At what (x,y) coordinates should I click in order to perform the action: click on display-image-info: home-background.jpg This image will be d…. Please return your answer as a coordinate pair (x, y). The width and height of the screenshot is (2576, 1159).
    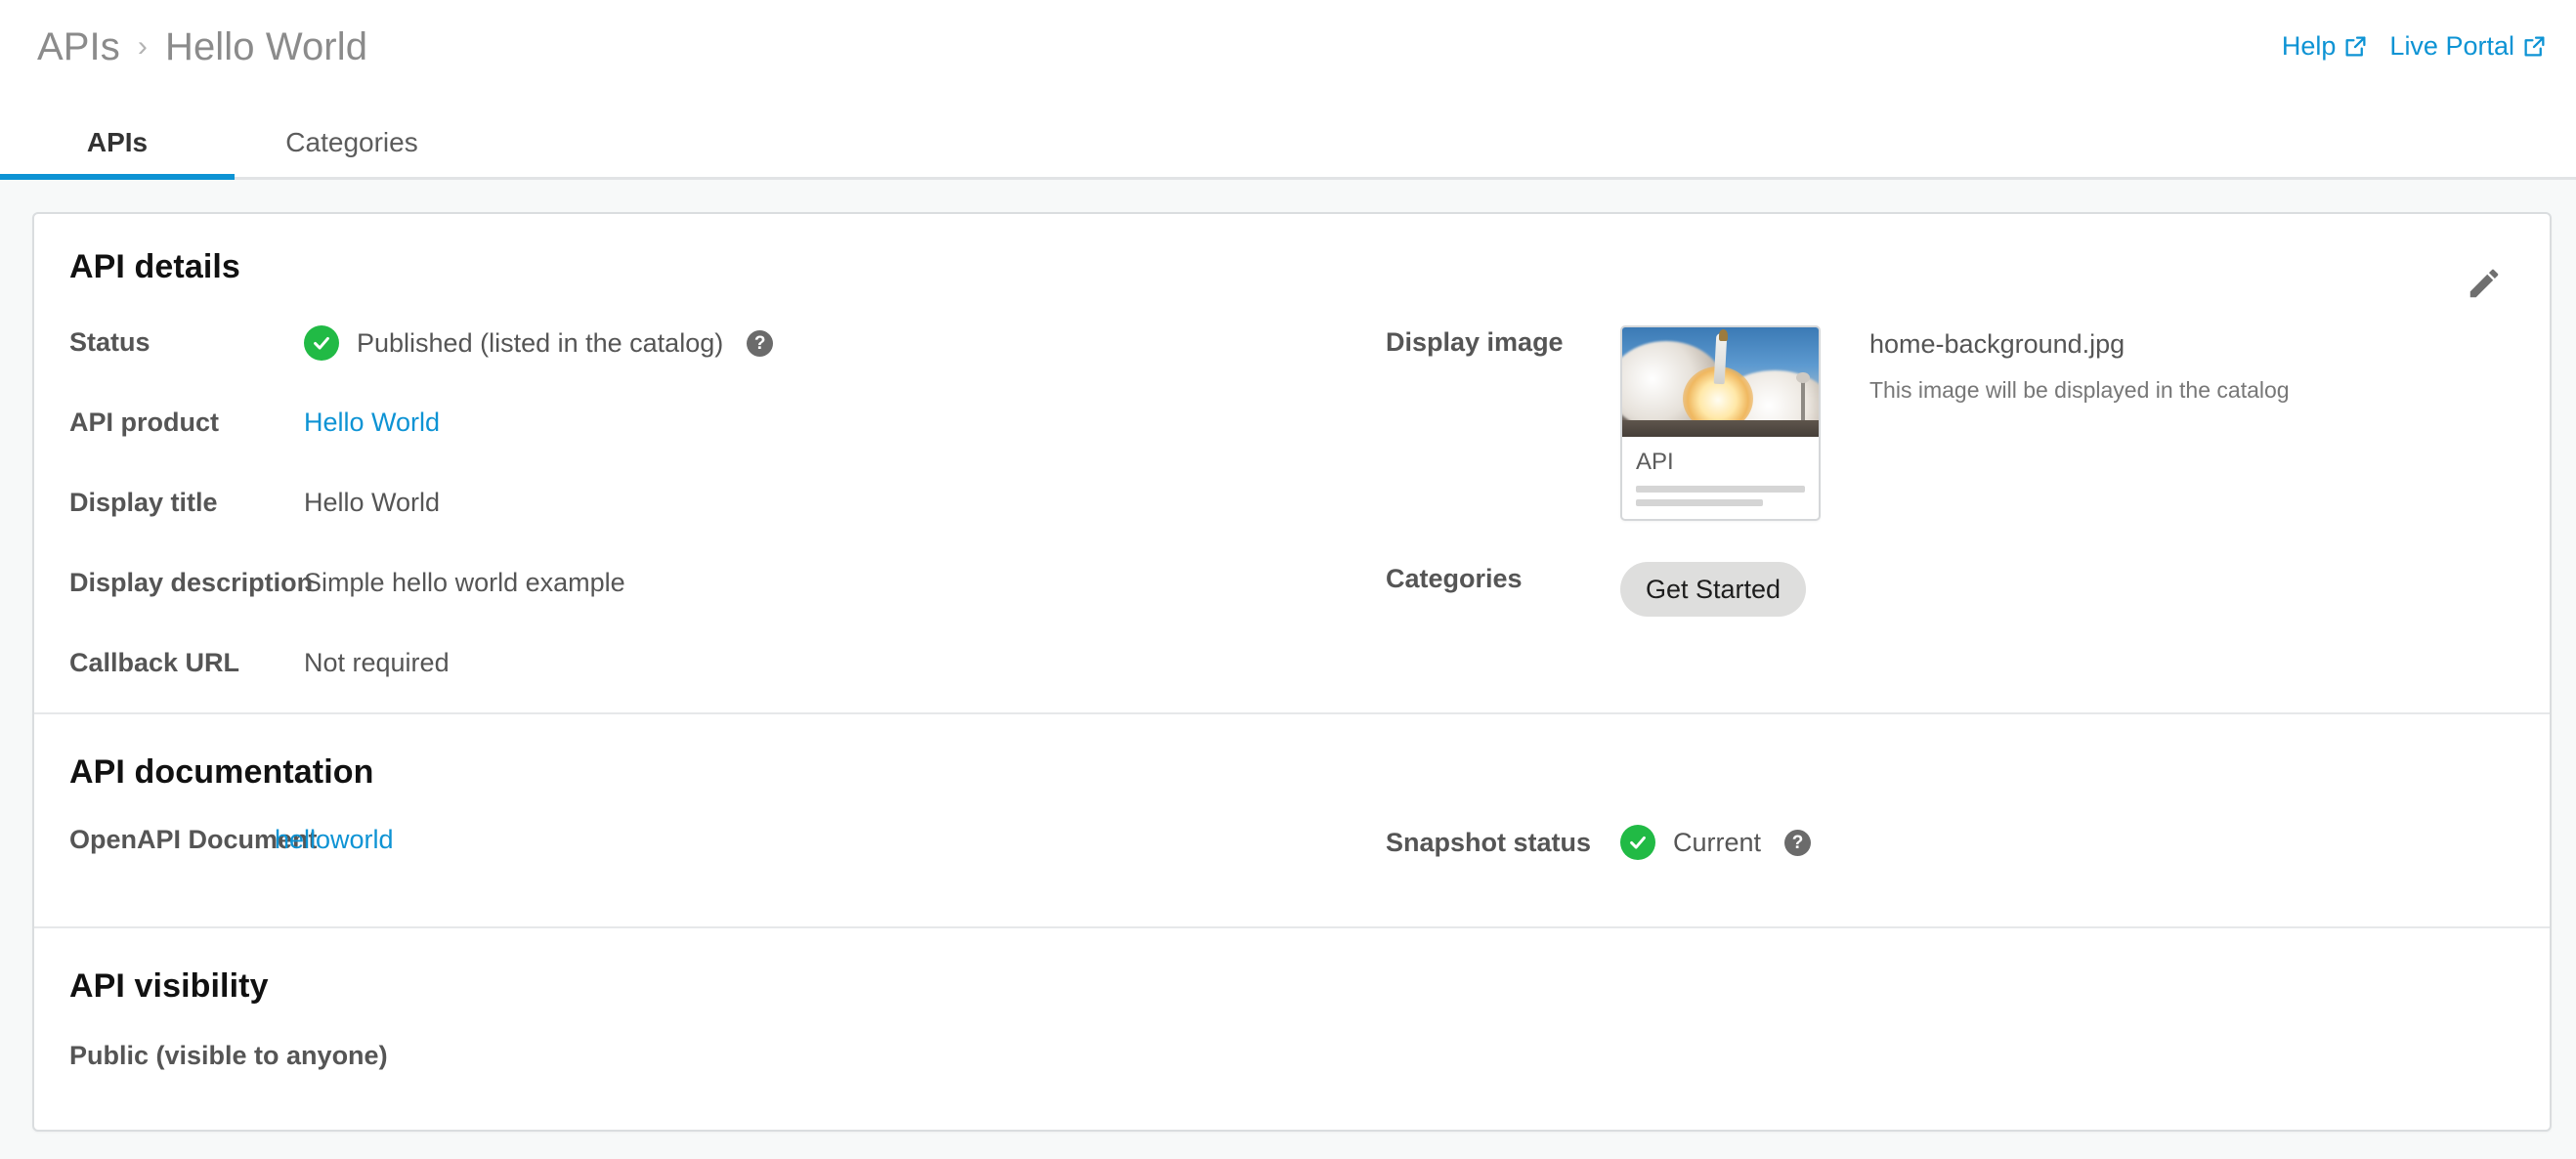
    Looking at the image, I should click on (2080, 364).